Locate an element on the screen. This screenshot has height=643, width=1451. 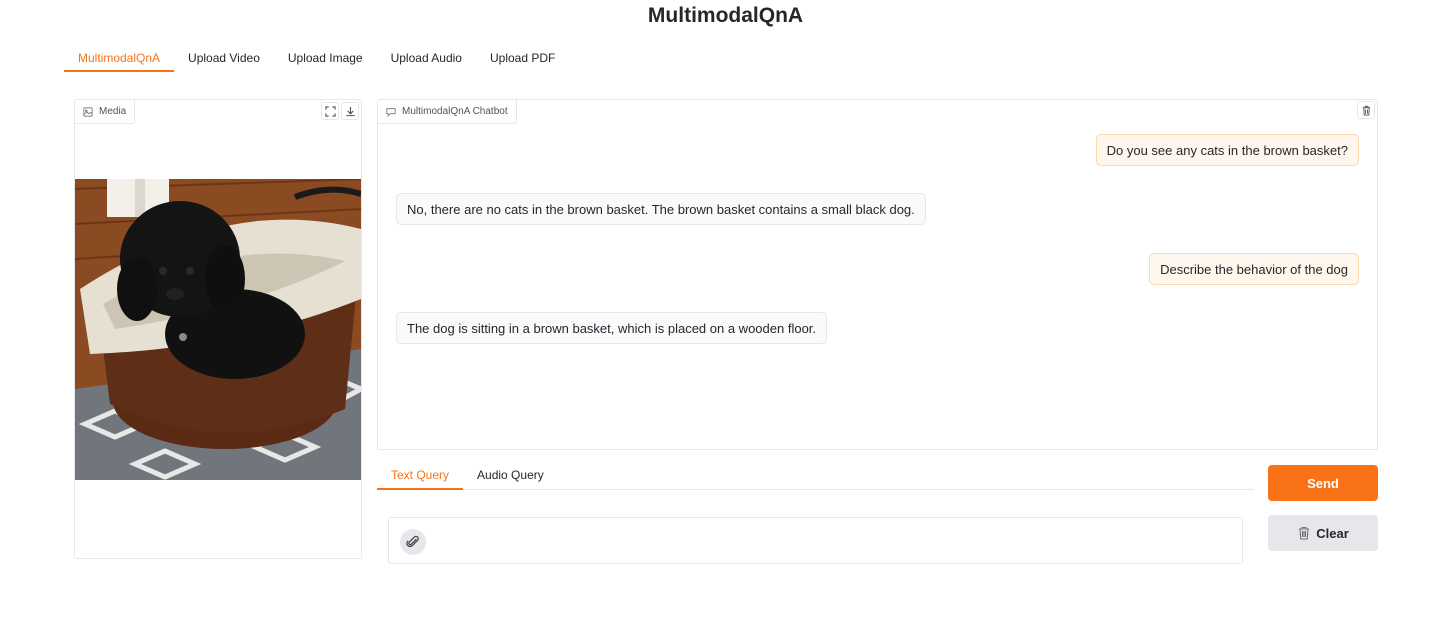
media-image is located at coordinates (218, 329).